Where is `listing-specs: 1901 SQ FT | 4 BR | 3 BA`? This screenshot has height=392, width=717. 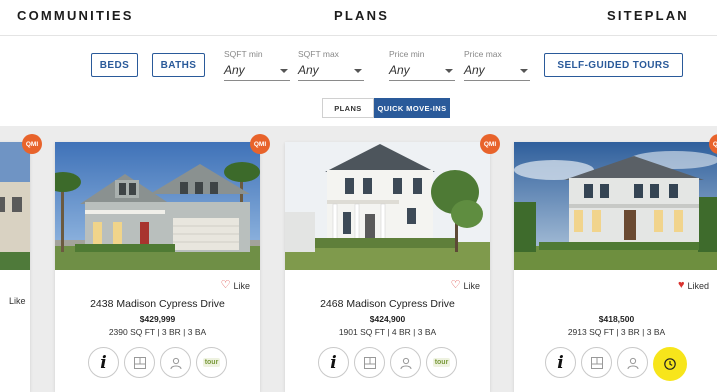
listing-specs: 1901 SQ FT | 4 BR | 3 BA is located at coordinates (387, 332).